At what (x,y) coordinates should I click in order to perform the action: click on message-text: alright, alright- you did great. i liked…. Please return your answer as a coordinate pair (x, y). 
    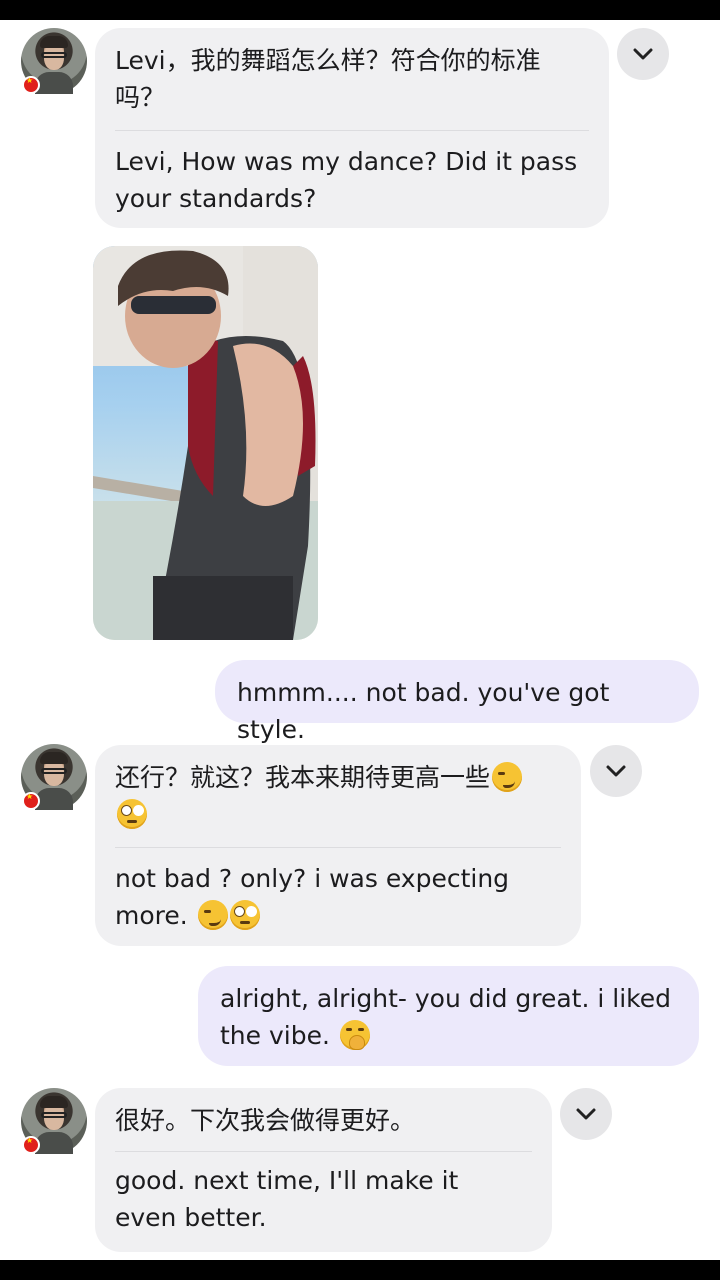
    Looking at the image, I should click on (446, 1017).